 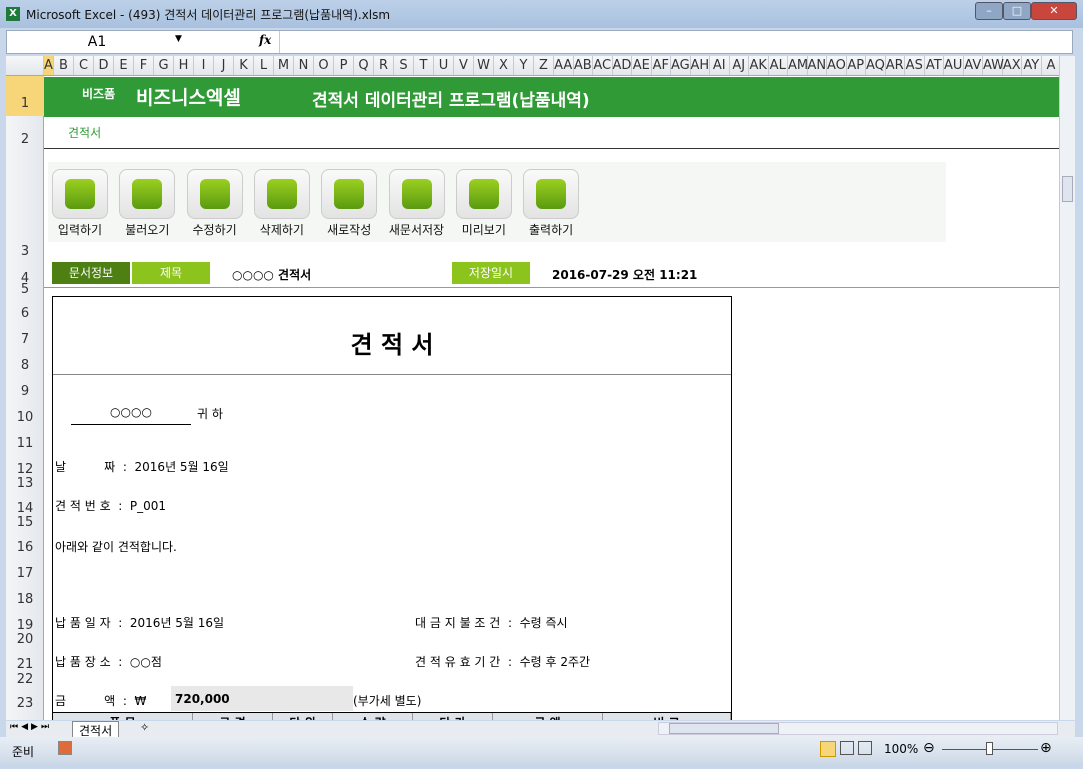 What do you see at coordinates (25, 65) in the screenshot?
I see `select-all` at bounding box center [25, 65].